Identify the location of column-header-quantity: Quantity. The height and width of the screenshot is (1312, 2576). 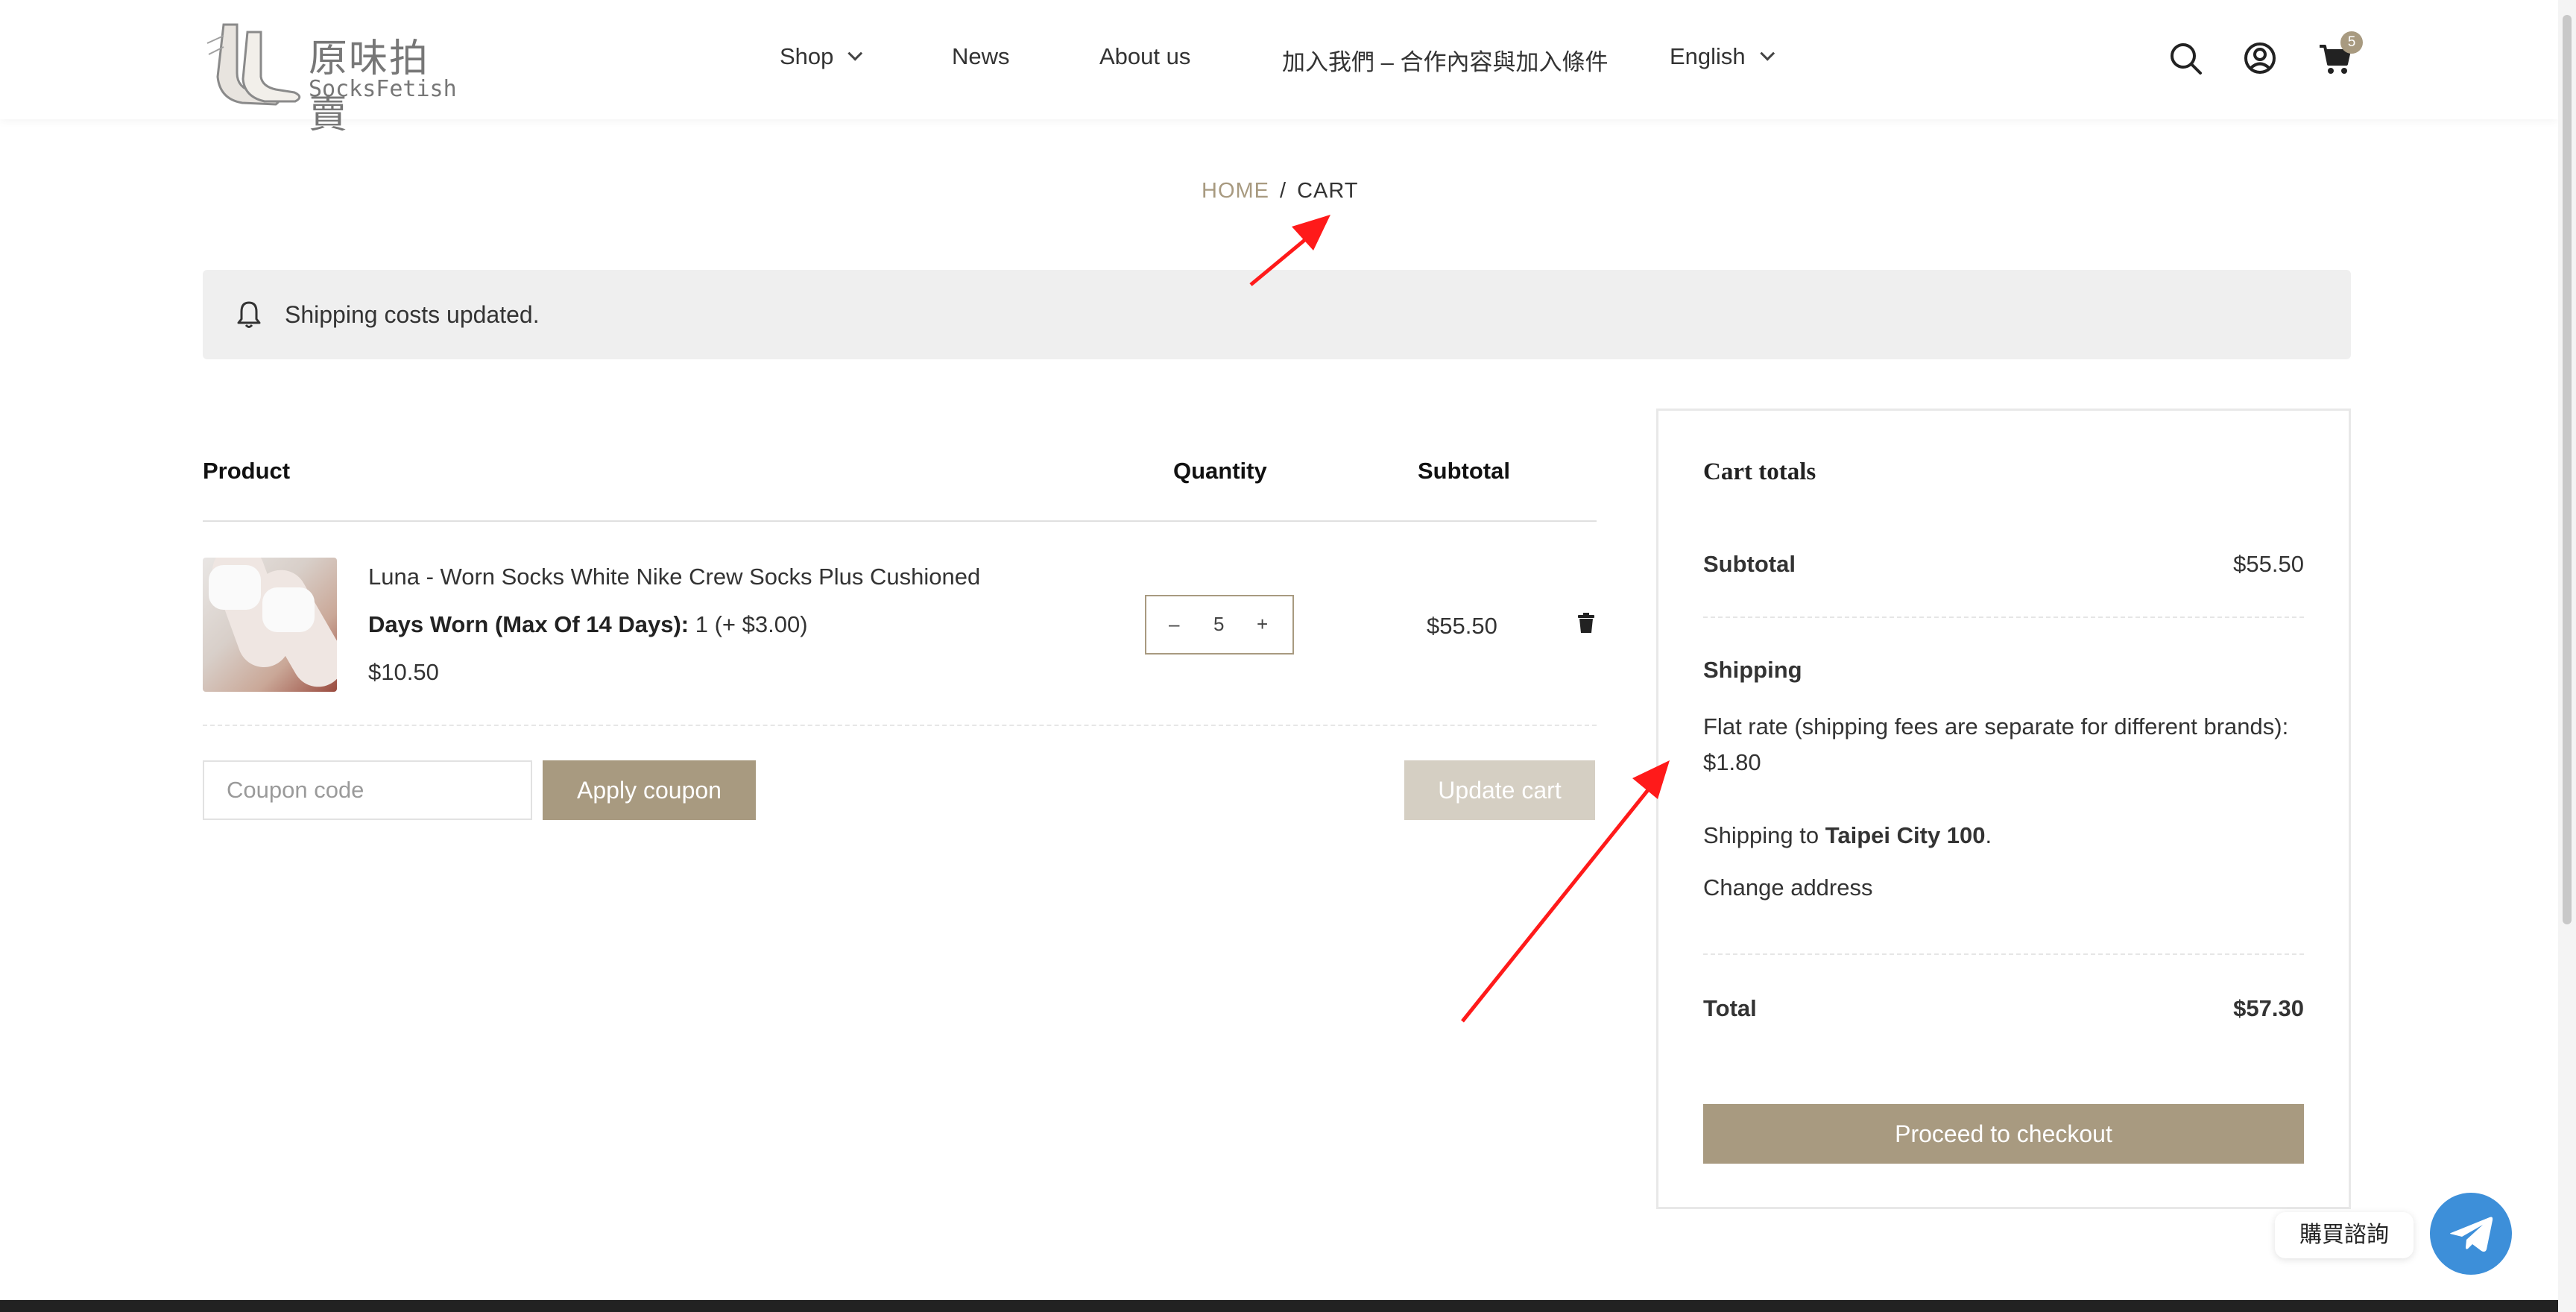
(1220, 471).